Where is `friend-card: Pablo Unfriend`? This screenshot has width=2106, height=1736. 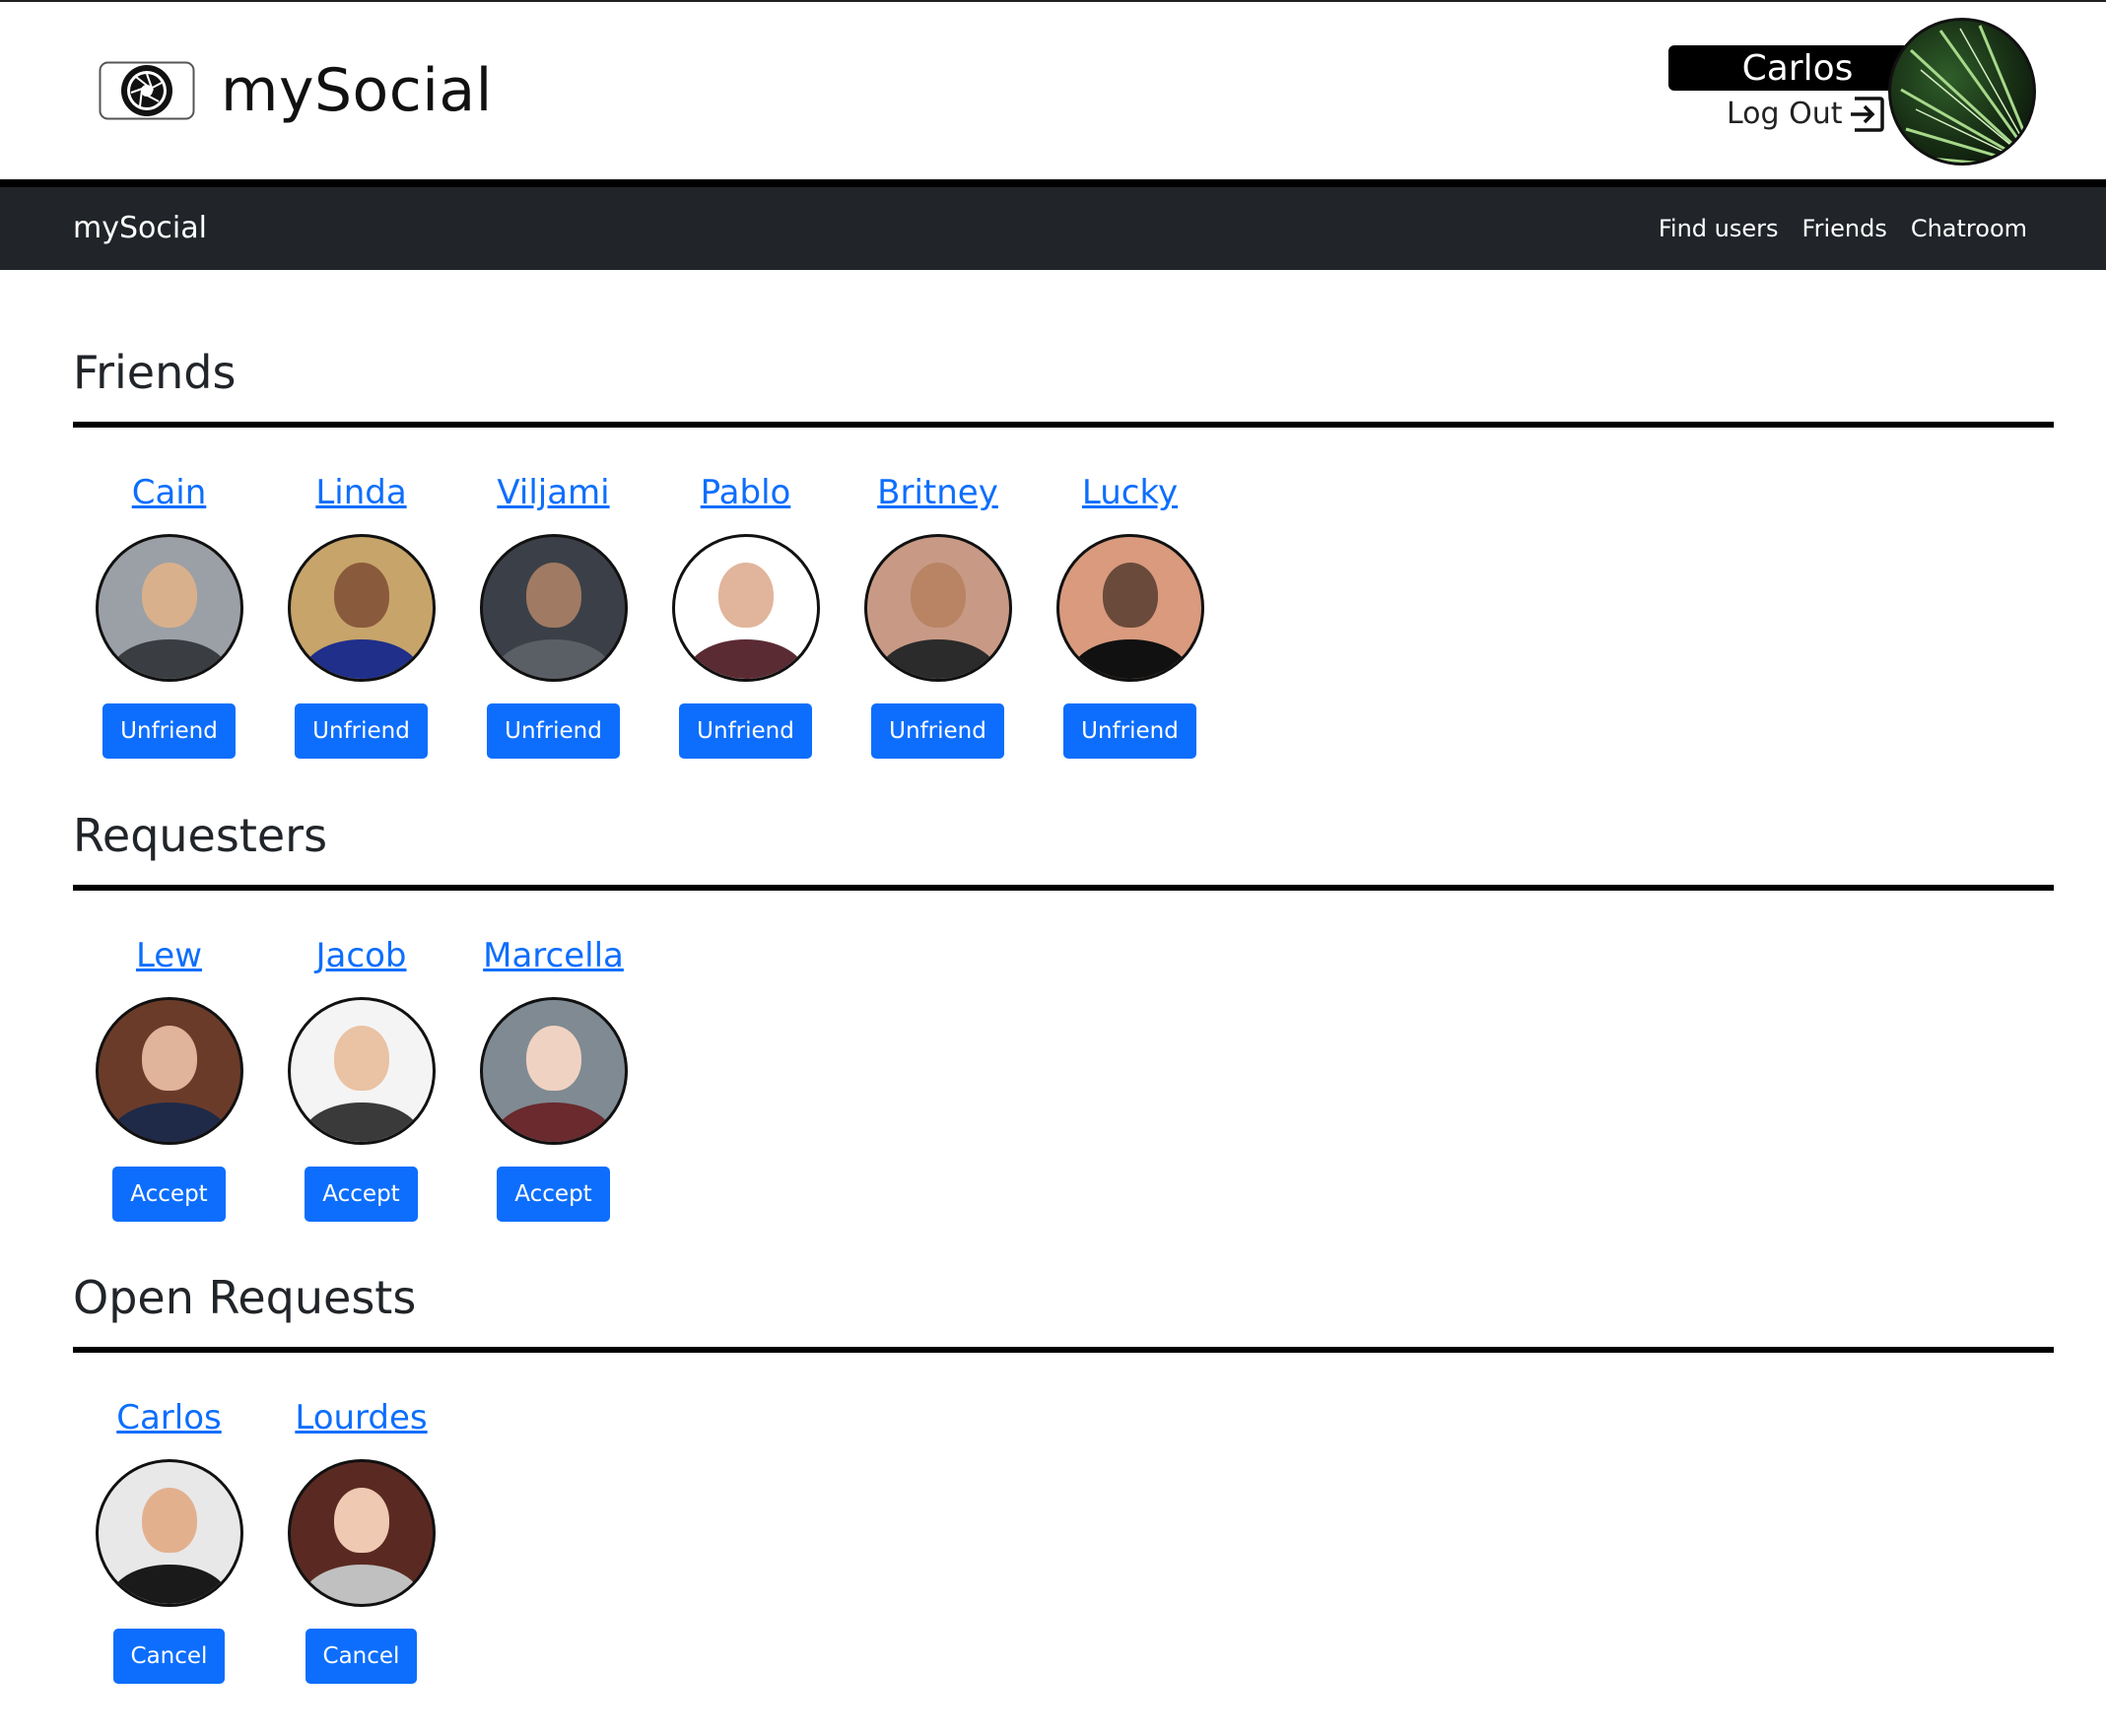 friend-card: Pablo Unfriend is located at coordinates (746, 615).